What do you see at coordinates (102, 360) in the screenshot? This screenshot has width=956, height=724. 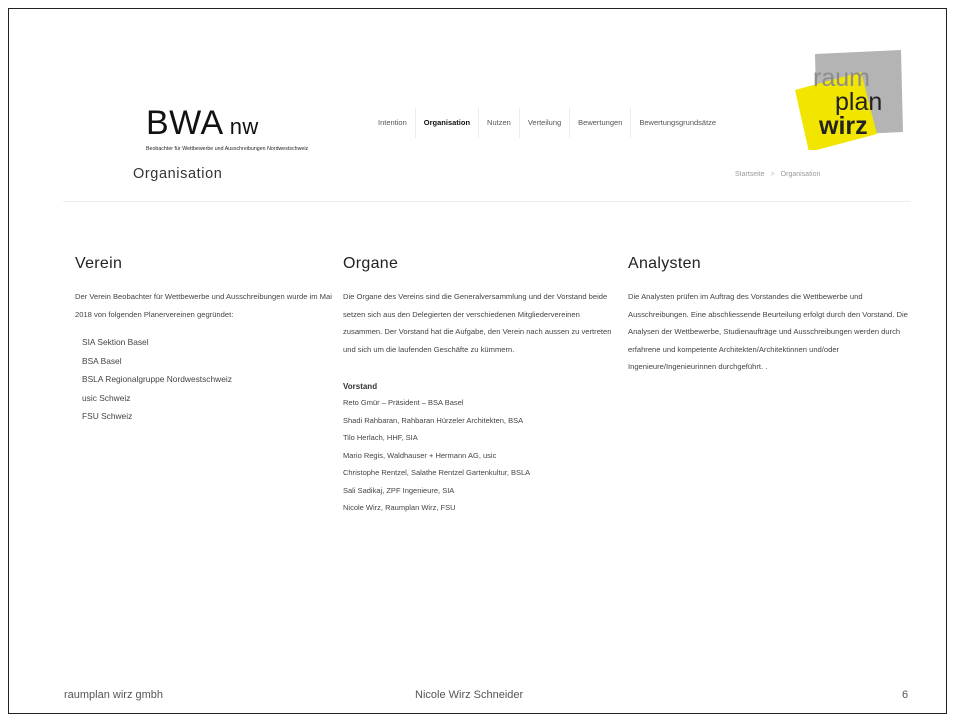 I see `list-item: BSA Basel` at bounding box center [102, 360].